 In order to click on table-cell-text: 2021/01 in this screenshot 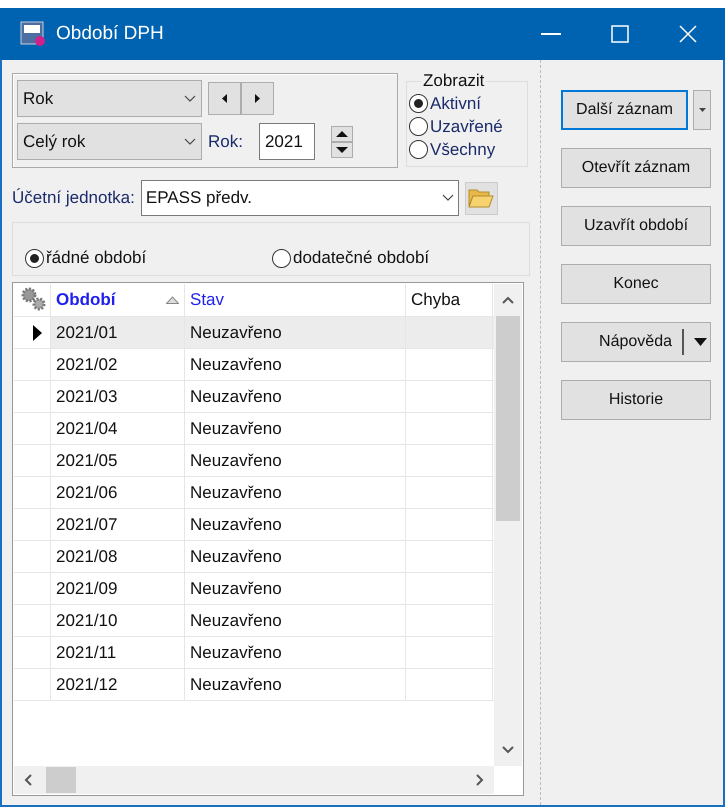, I will do `click(87, 333)`.